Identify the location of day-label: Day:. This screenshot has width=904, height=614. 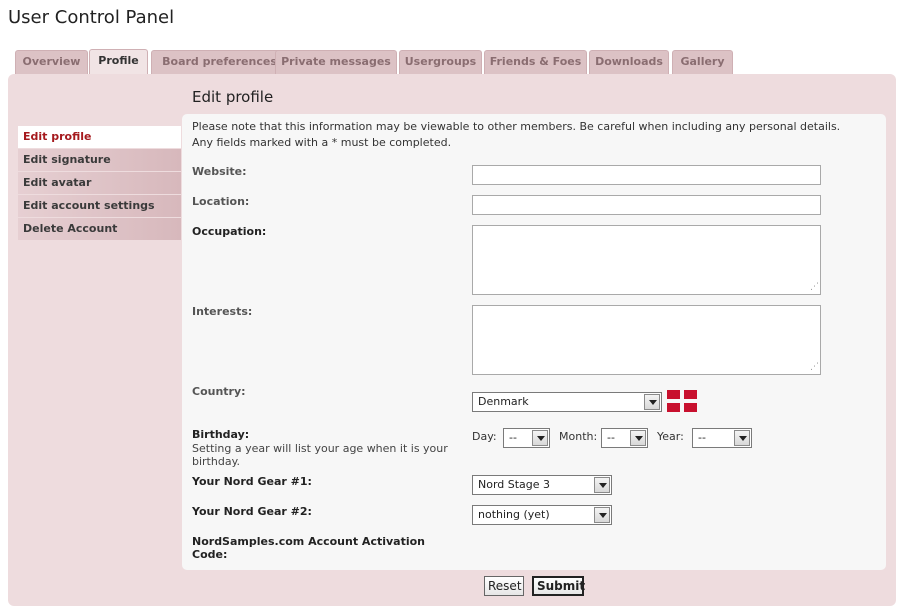
(484, 436).